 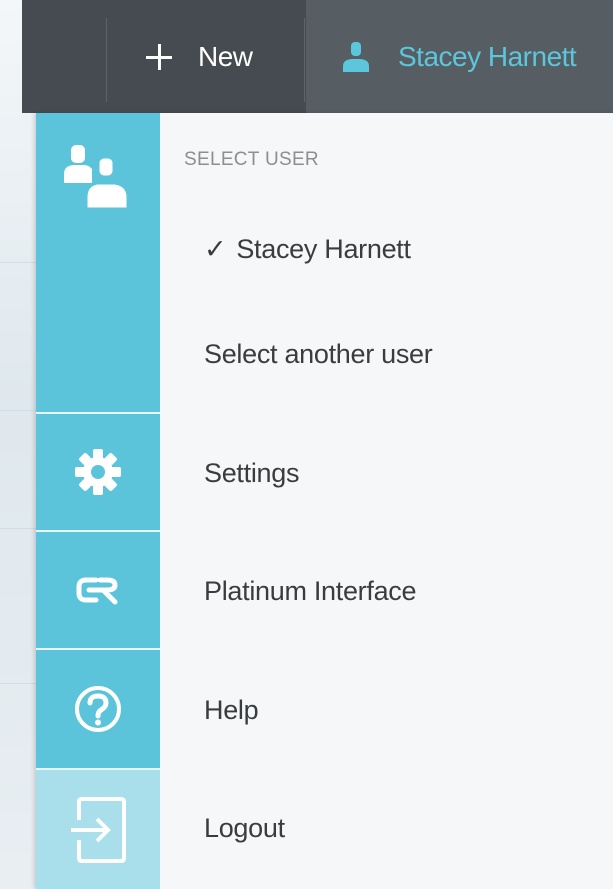 I want to click on background-page-edge, so click(x=18, y=444).